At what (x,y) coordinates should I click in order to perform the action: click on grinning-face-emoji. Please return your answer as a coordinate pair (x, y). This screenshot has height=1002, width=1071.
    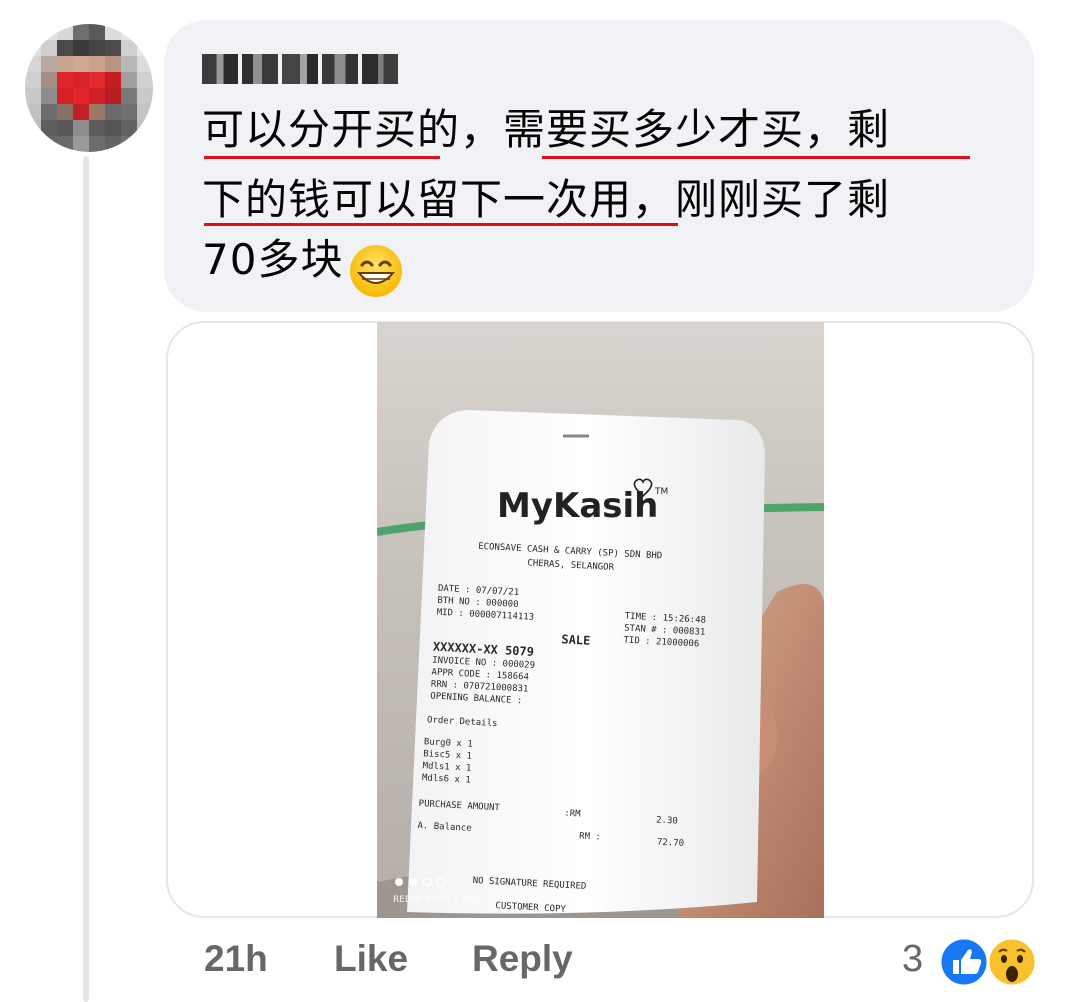
    Looking at the image, I should click on (376, 271).